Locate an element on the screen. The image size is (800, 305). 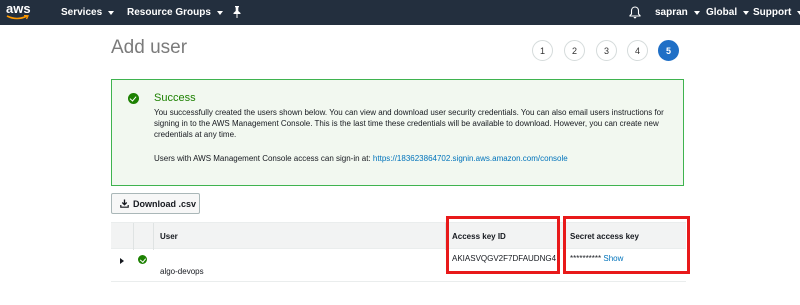
user-label: sapran is located at coordinates (671, 12).